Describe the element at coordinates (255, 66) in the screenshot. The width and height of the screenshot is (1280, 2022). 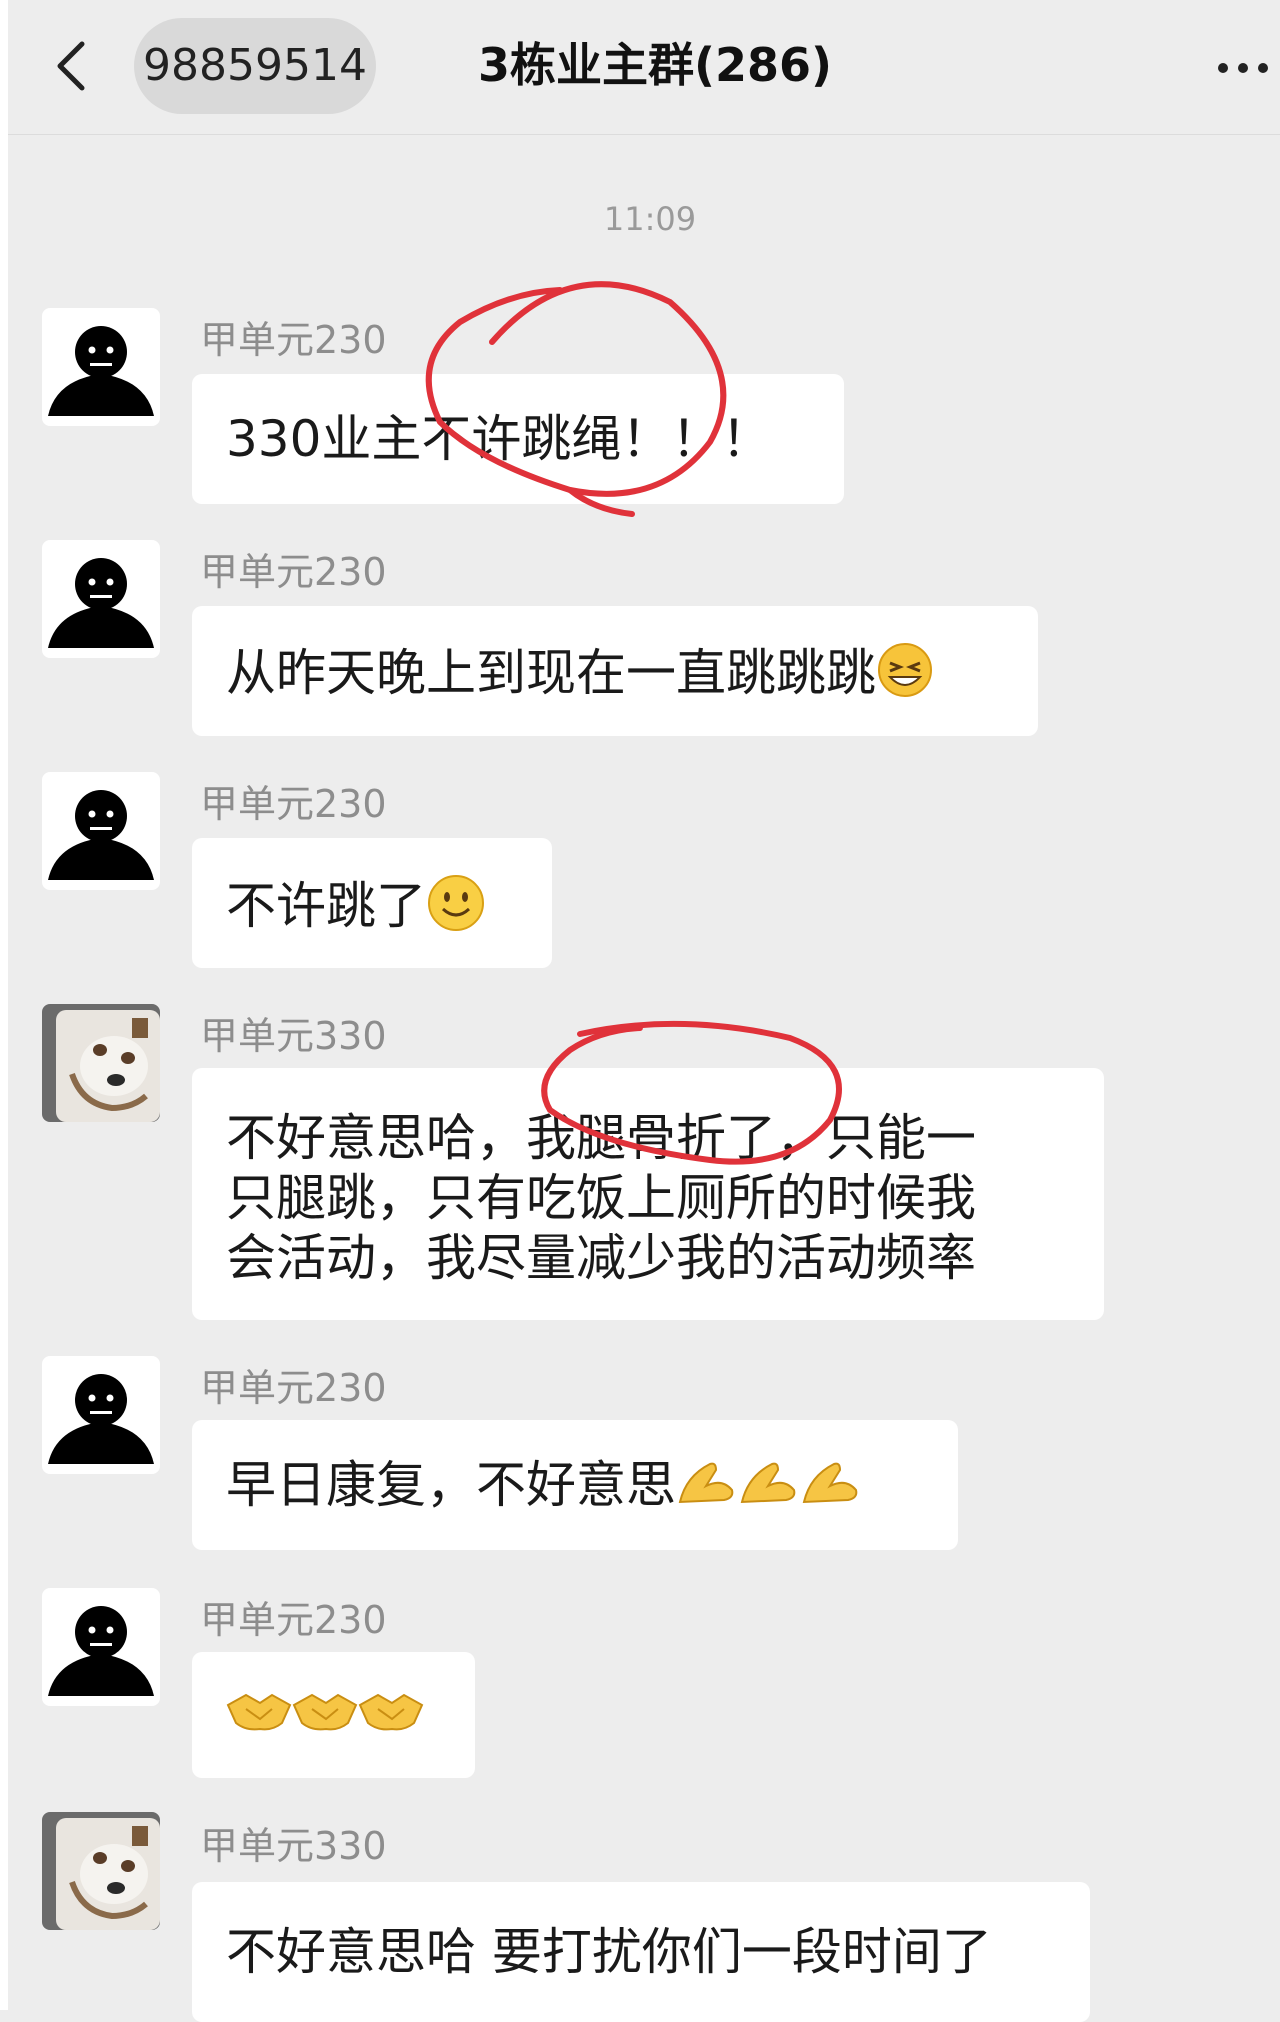
I see `group-id-badge: 98859514` at that location.